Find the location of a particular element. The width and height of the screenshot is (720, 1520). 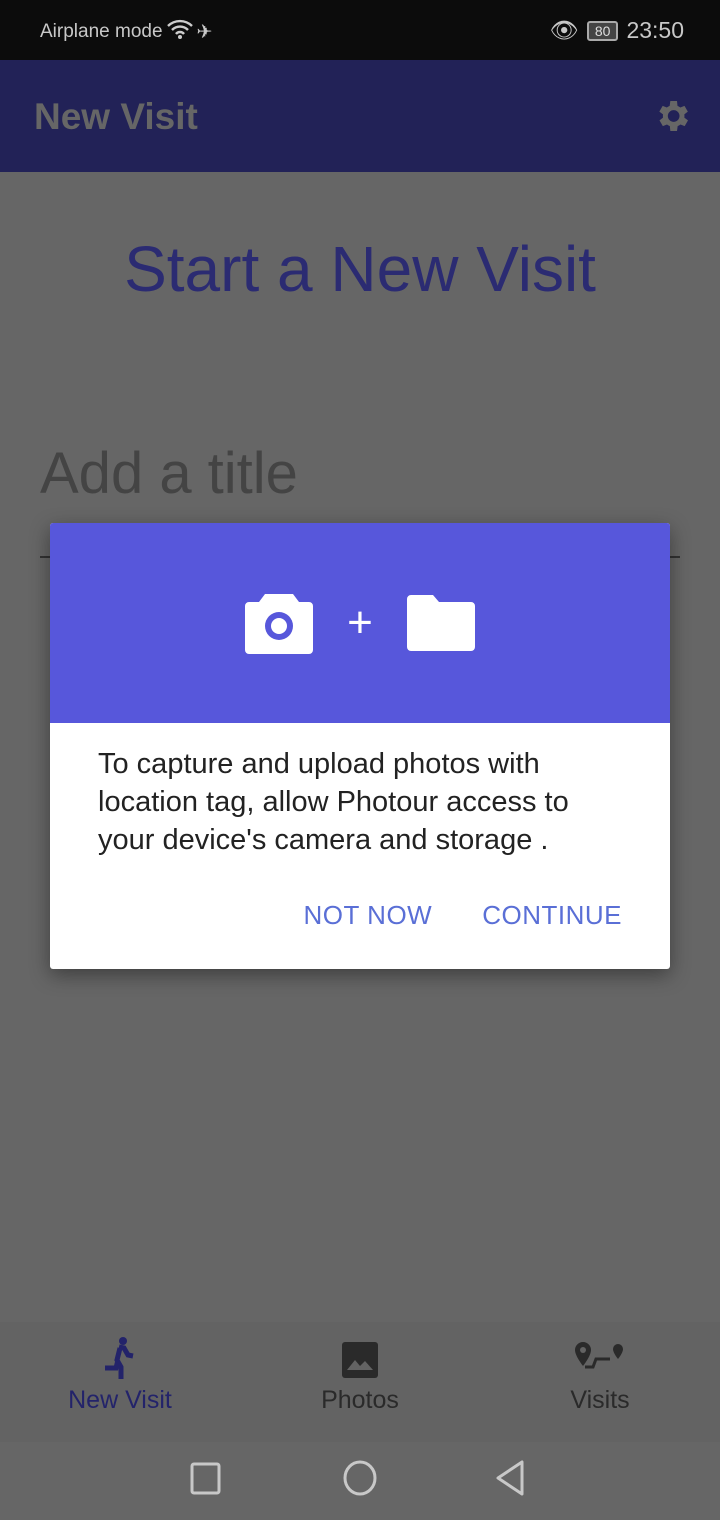

image-icon is located at coordinates (360, 1360).